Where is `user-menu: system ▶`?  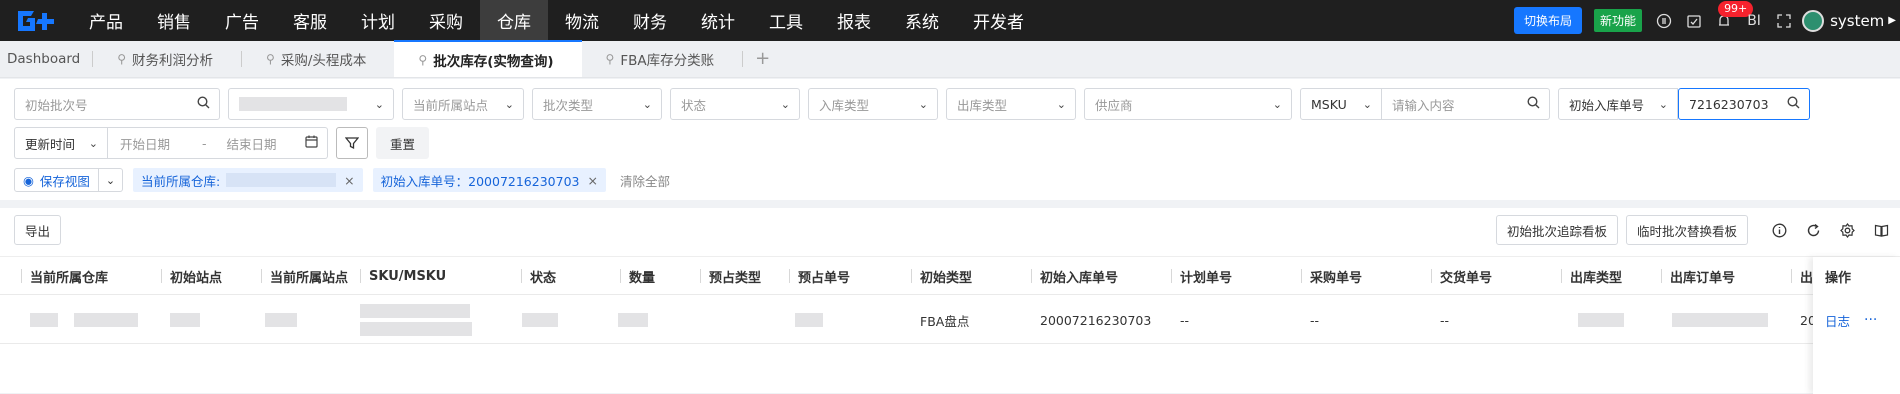
user-menu: system ▶ is located at coordinates (1849, 20).